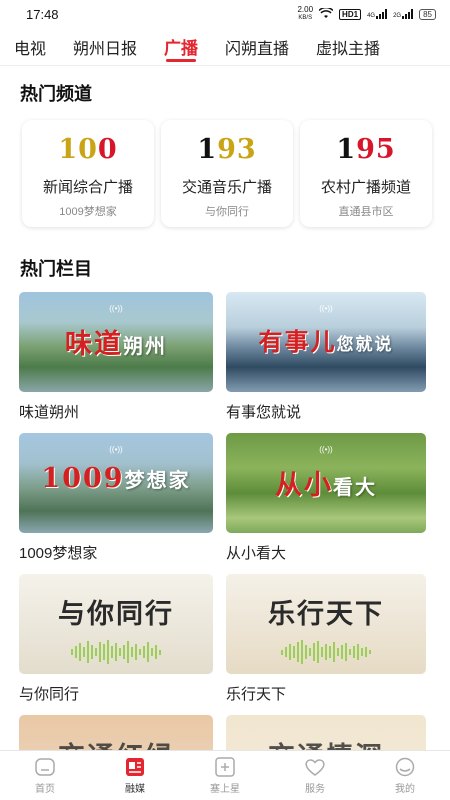 The height and width of the screenshot is (800, 450). What do you see at coordinates (305, 13) in the screenshot?
I see `net-speed: 2.00 KB/S` at bounding box center [305, 13].